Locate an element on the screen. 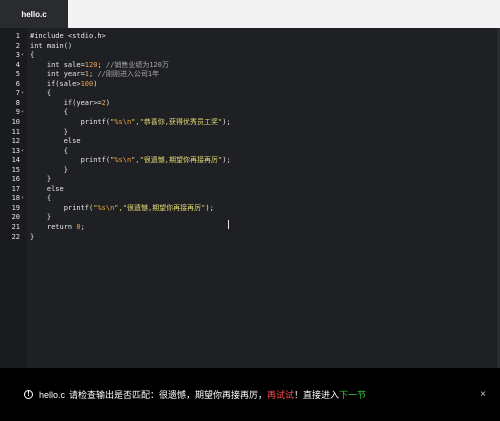 The height and width of the screenshot is (421, 500). code-line: 3 ▾ { is located at coordinates (248, 56).